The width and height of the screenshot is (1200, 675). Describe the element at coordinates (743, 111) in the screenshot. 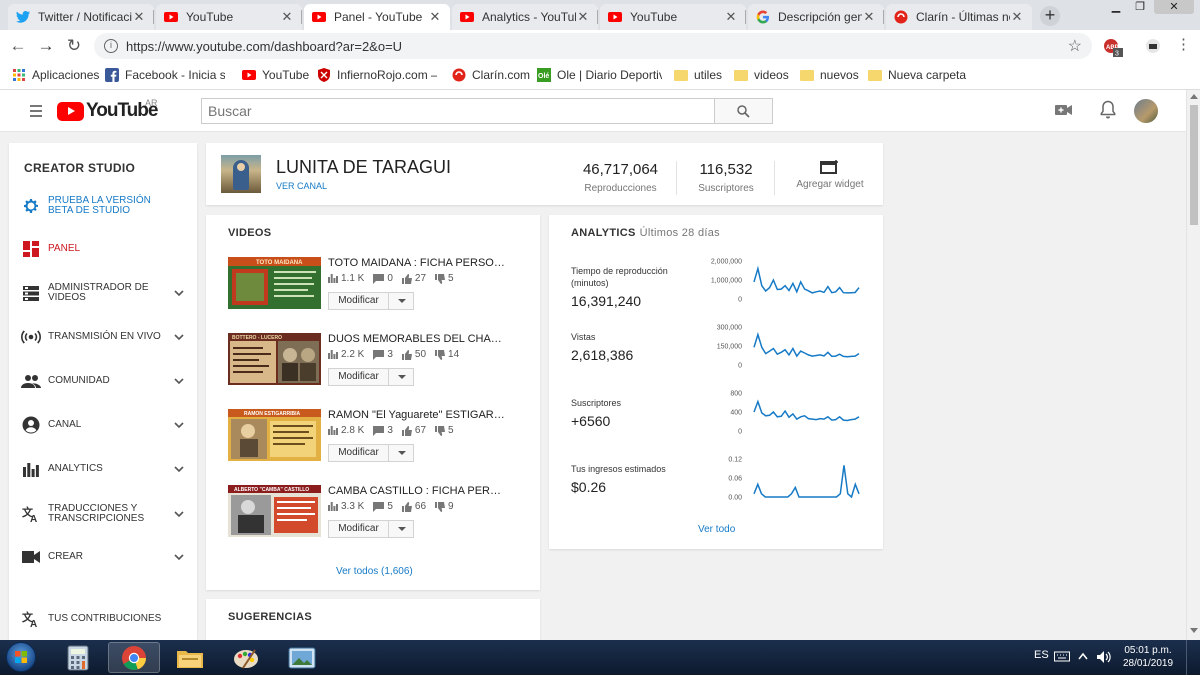

I see `search-button` at that location.